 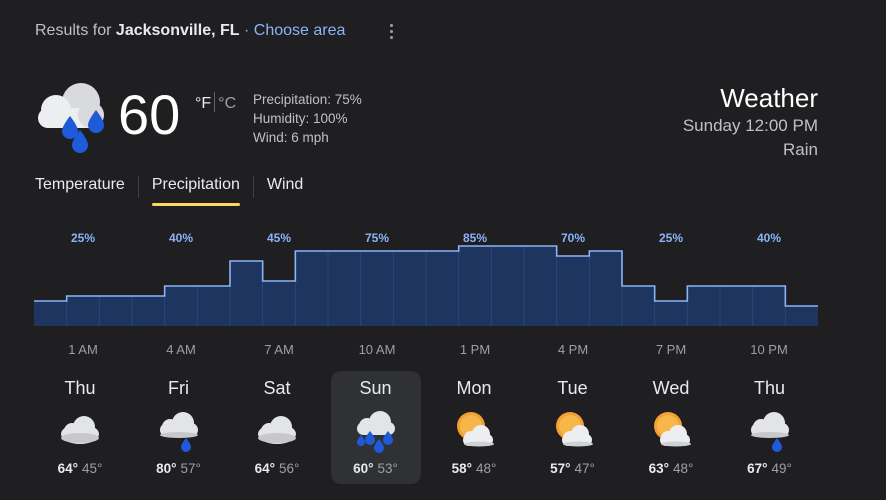 I want to click on day-temps: 67° 49°, so click(x=770, y=468).